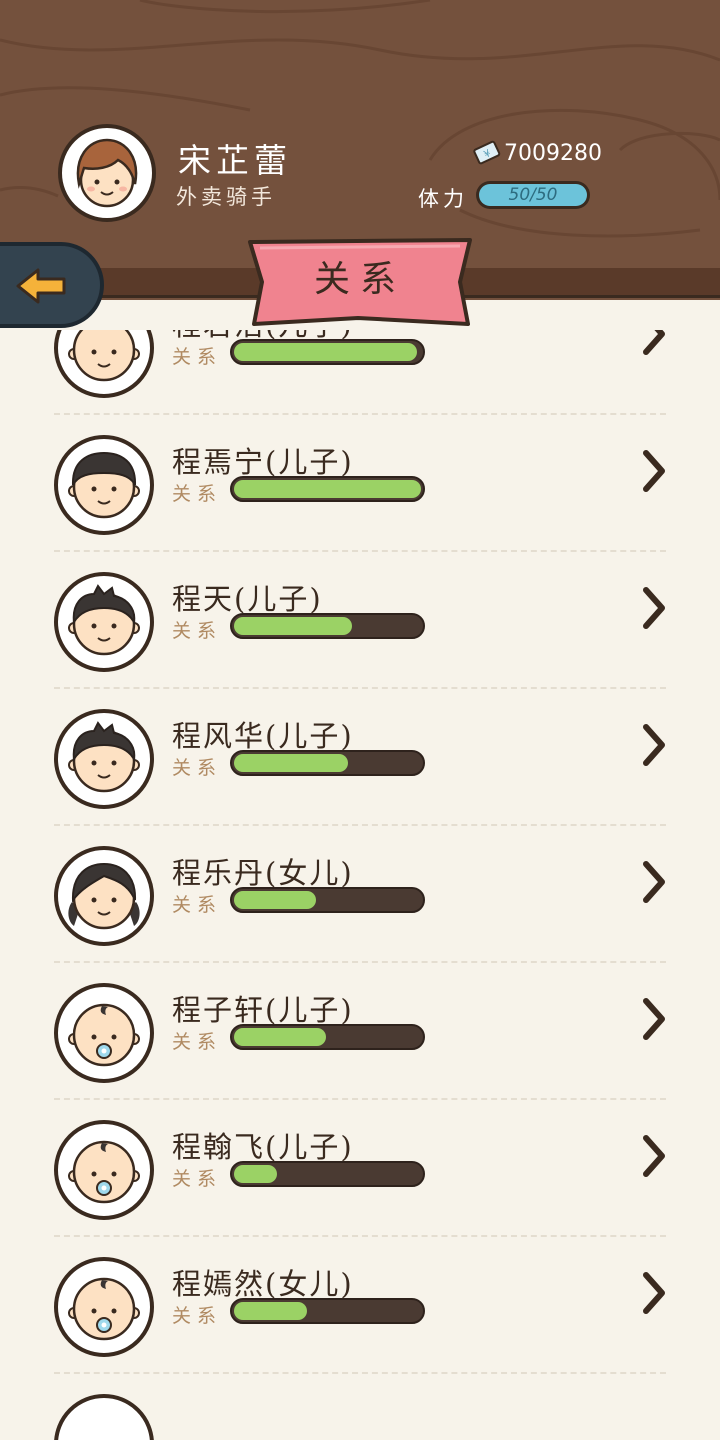 This screenshot has width=720, height=1440. I want to click on money-value: 7009280, so click(553, 153).